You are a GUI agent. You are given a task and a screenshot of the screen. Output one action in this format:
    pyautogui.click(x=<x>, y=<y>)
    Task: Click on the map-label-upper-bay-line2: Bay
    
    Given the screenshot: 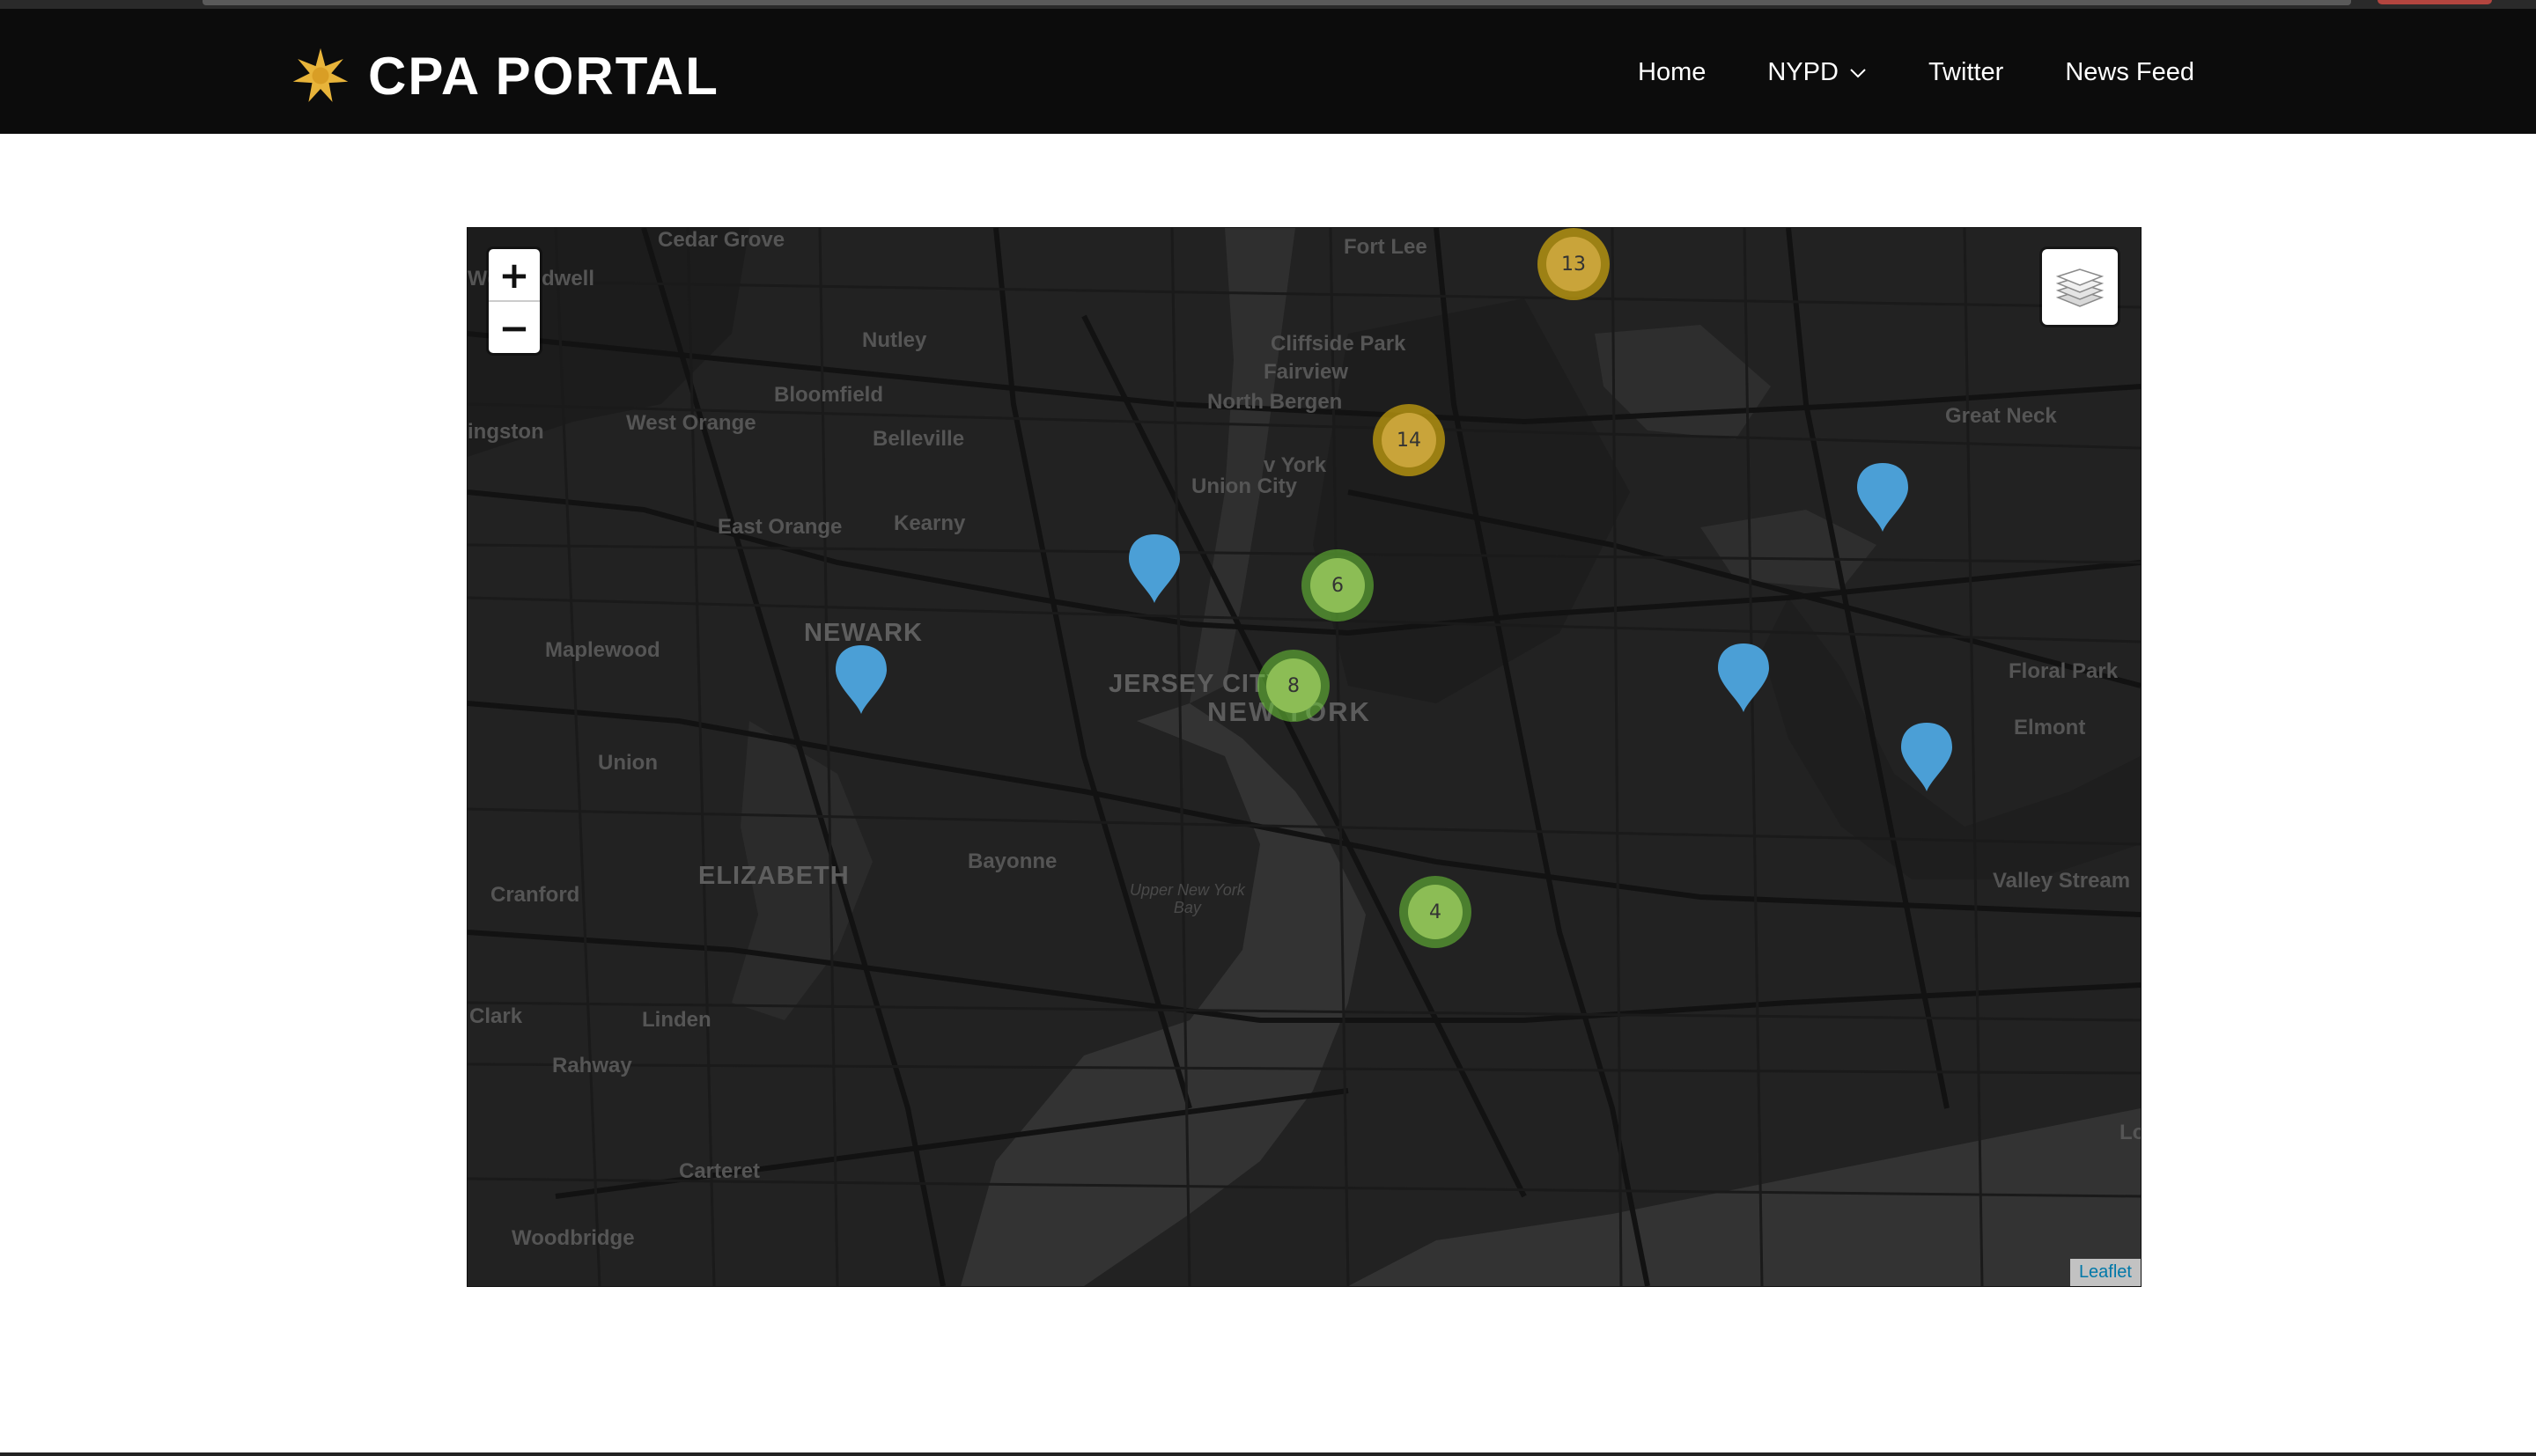 What is the action you would take?
    pyautogui.click(x=1187, y=907)
    